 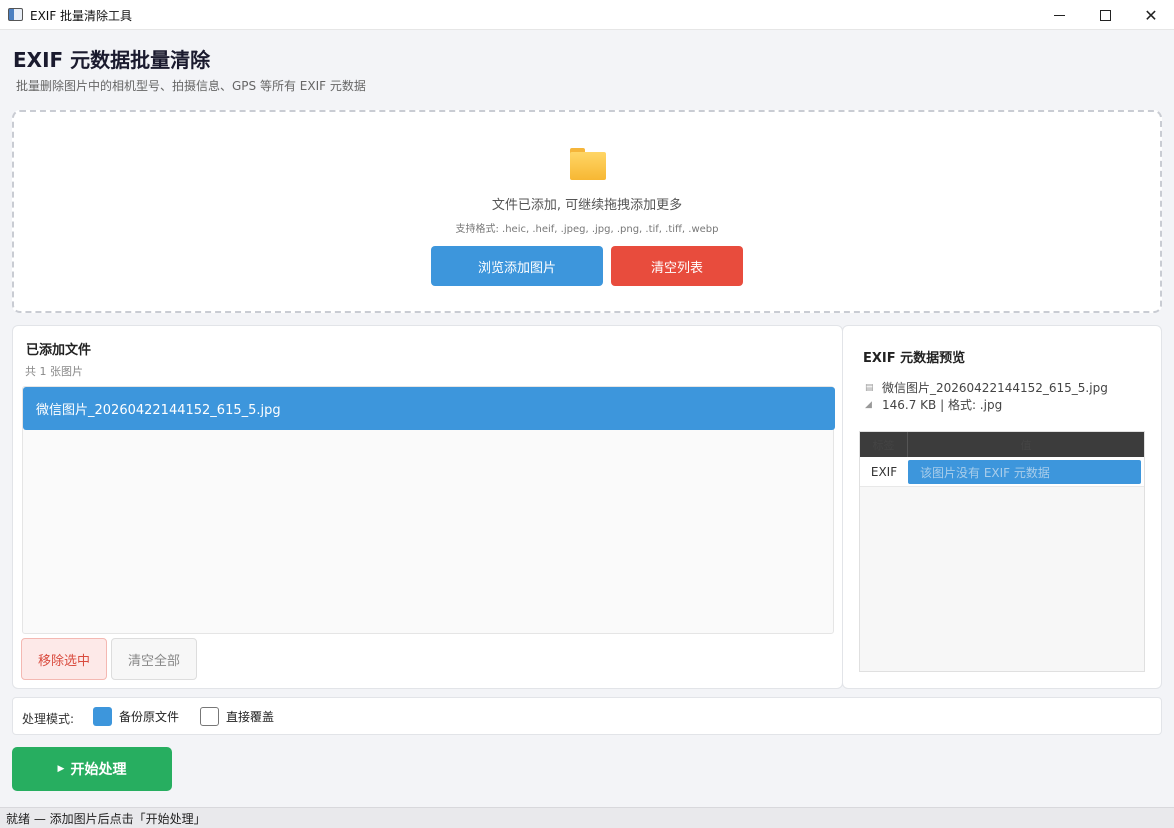 I want to click on preview-file-info: ◢ 146.7 KB | 格式: .jpg, so click(x=933, y=404).